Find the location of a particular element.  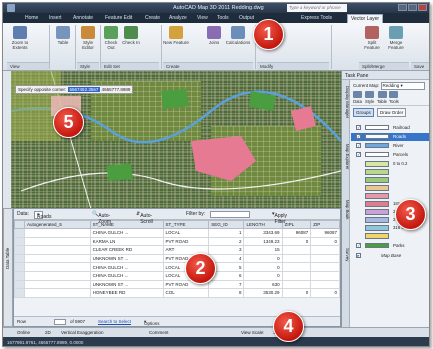

apply-filter-button: ▾ Apply Filter is located at coordinates (279, 218).